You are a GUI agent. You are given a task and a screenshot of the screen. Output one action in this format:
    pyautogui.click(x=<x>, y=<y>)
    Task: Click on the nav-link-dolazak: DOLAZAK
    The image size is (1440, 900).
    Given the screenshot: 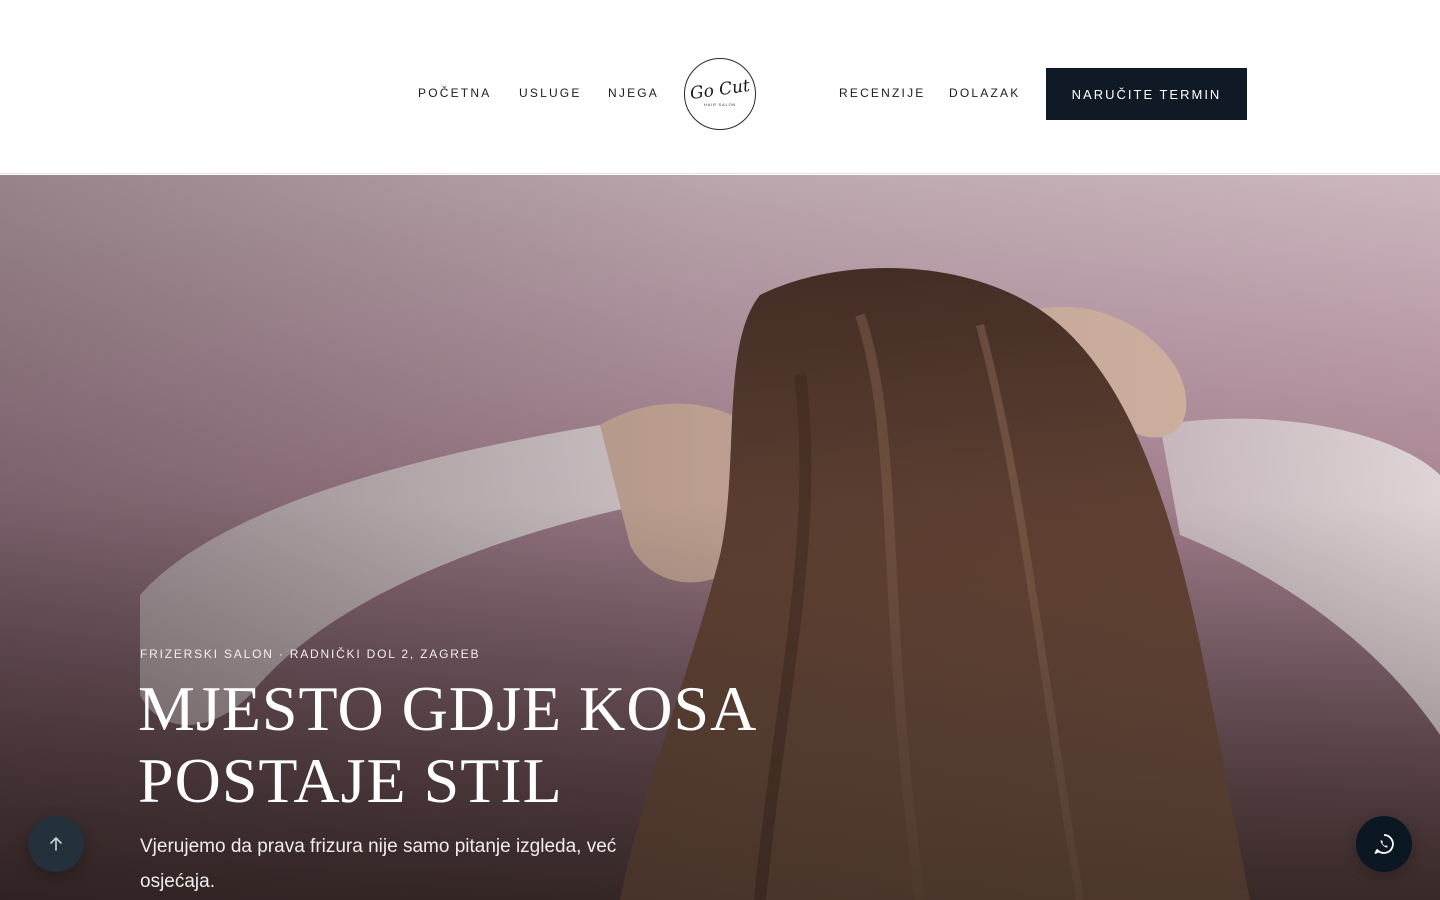 What is the action you would take?
    pyautogui.click(x=984, y=93)
    